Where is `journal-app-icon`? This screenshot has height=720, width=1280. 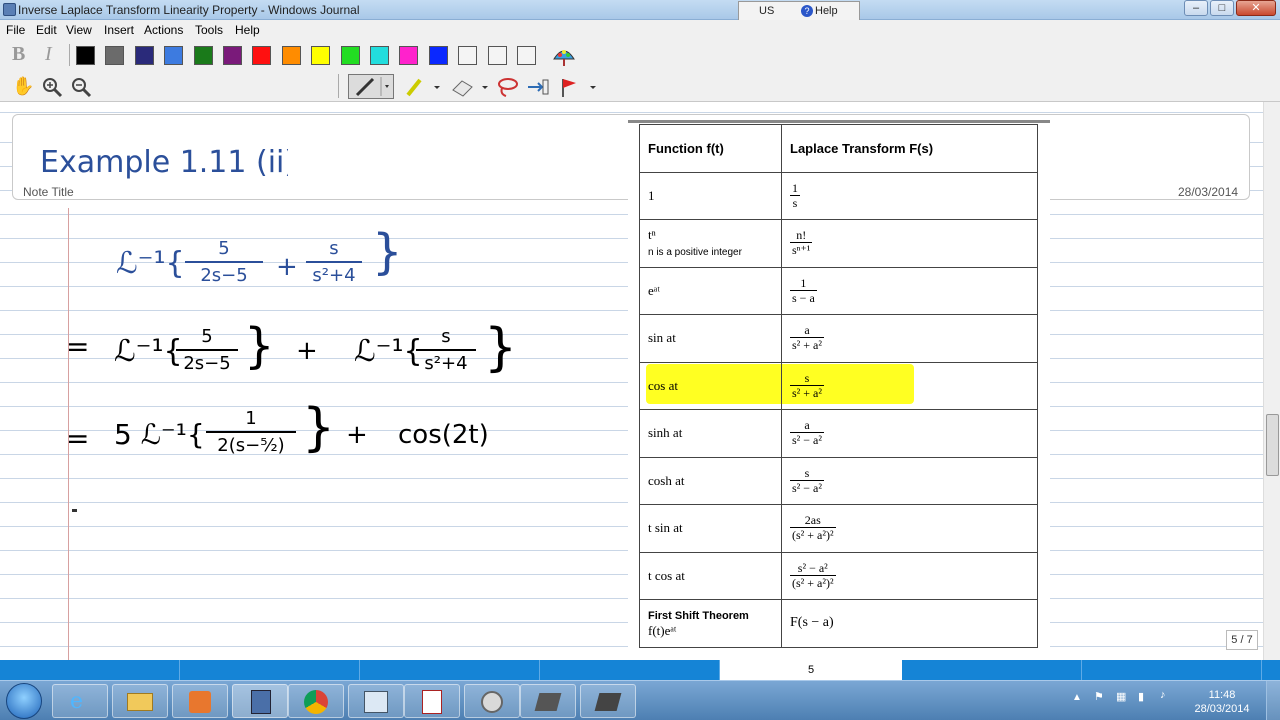 journal-app-icon is located at coordinates (9, 9).